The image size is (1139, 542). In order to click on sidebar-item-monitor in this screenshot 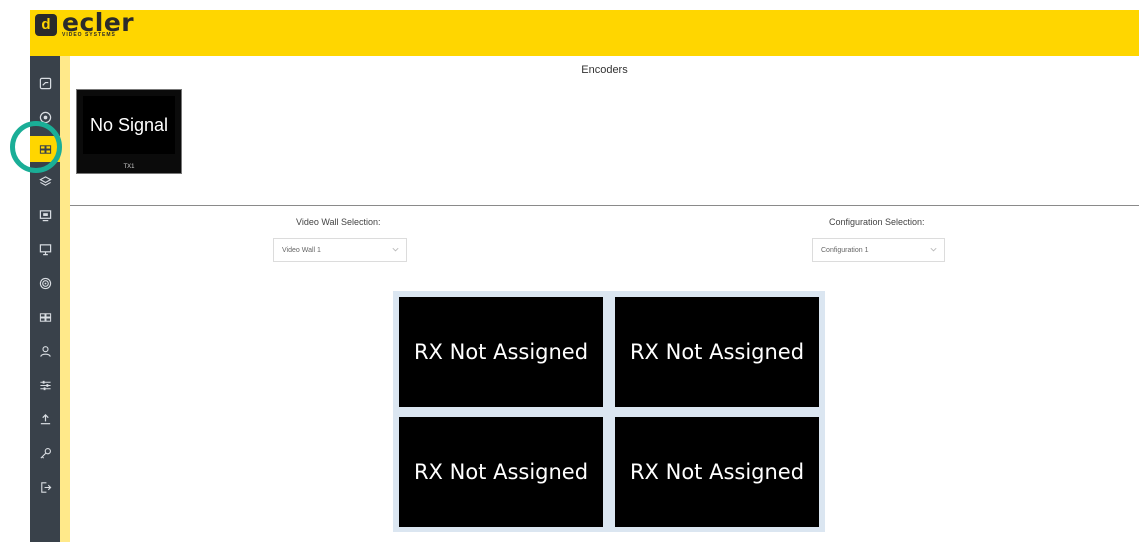, I will do `click(45, 249)`.